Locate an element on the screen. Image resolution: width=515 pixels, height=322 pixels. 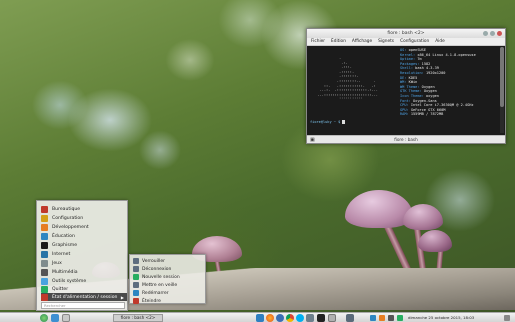
menu-item-quit: Quitter is located at coordinates (84, 289).